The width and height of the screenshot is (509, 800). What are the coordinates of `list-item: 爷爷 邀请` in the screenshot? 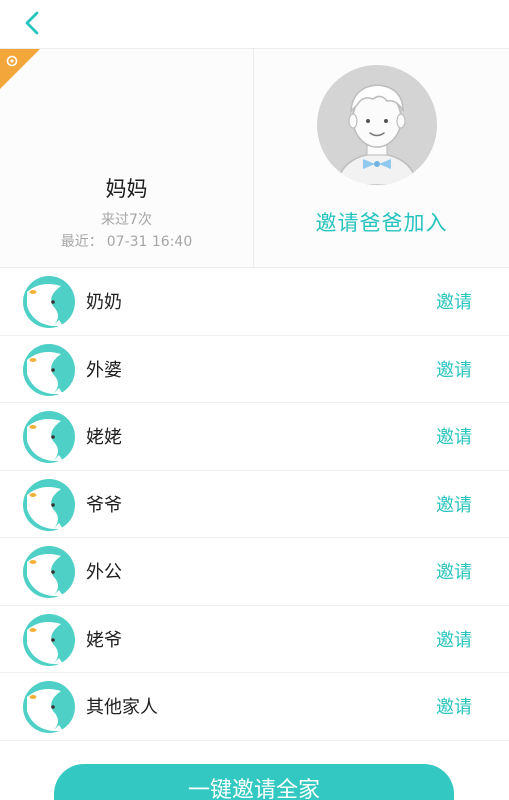 It's located at (254, 504).